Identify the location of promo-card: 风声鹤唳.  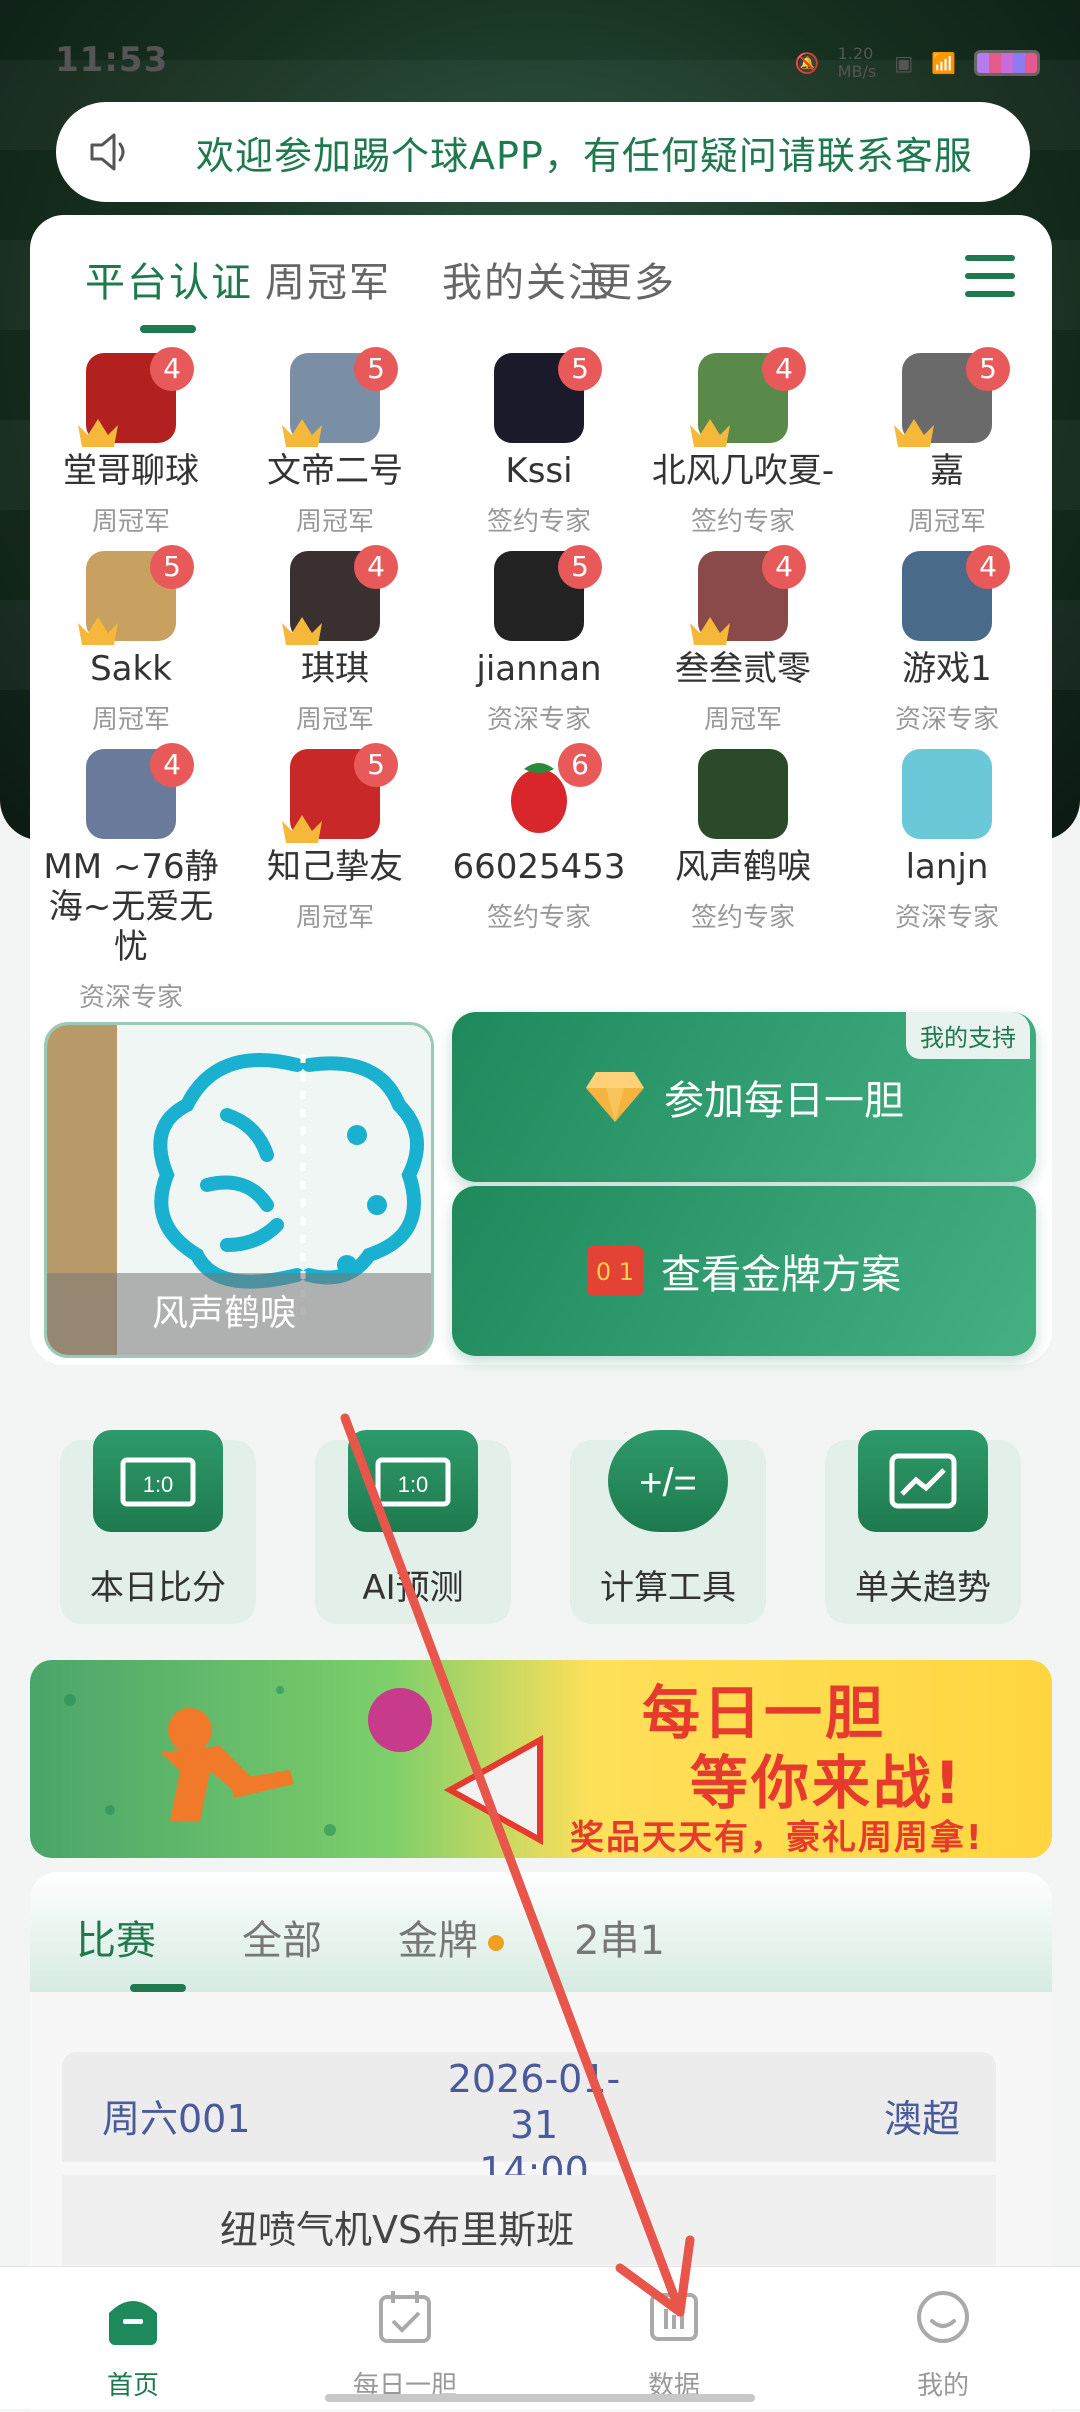
(239, 1190).